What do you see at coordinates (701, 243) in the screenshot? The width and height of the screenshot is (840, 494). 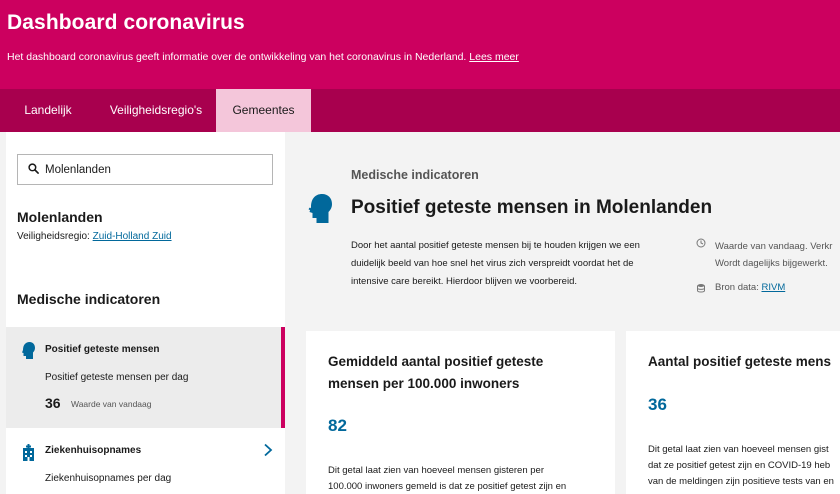 I see `clock-icon` at bounding box center [701, 243].